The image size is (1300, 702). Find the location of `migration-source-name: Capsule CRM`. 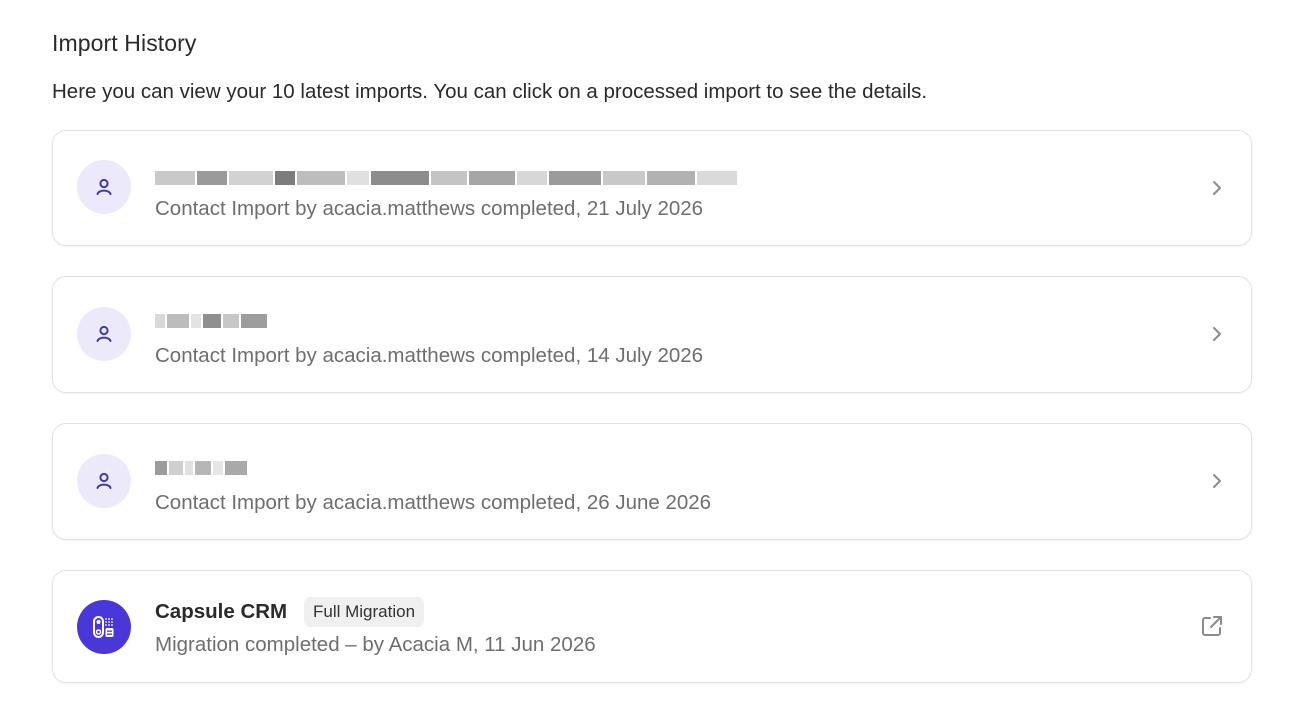

migration-source-name: Capsule CRM is located at coordinates (221, 611).